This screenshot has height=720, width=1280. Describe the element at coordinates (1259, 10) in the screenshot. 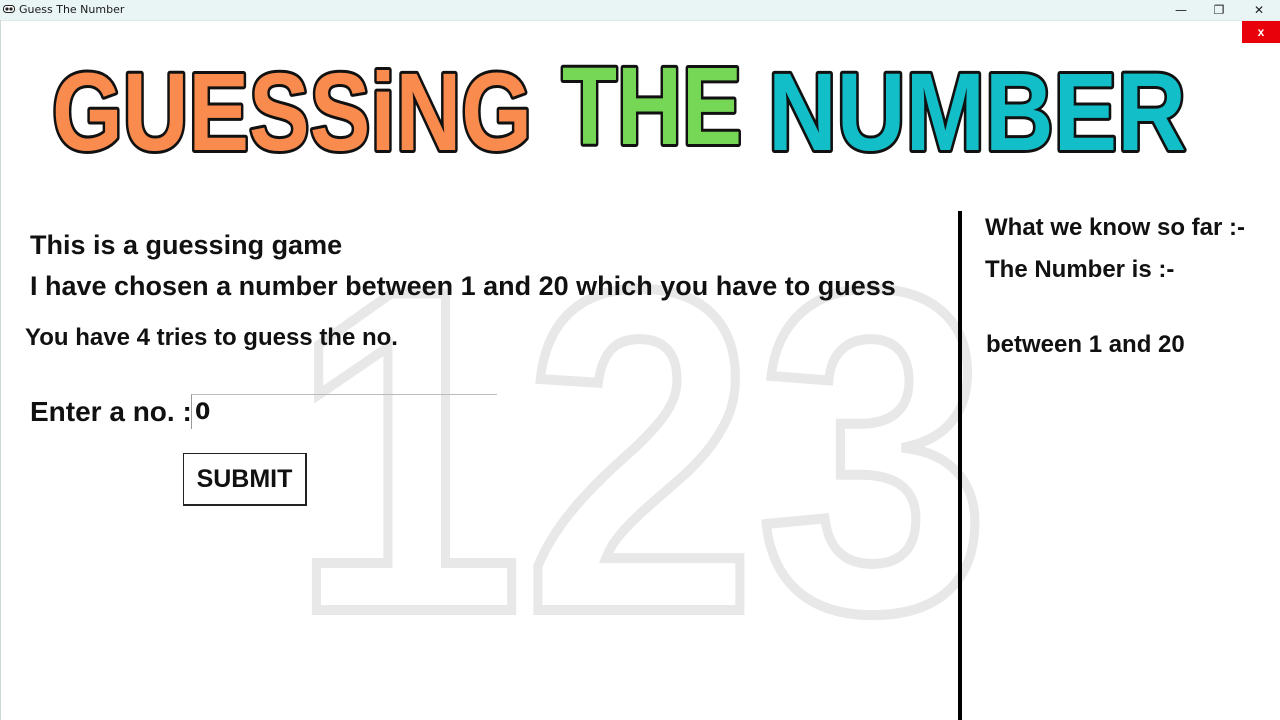

I see `window-close-button: ✕` at that location.